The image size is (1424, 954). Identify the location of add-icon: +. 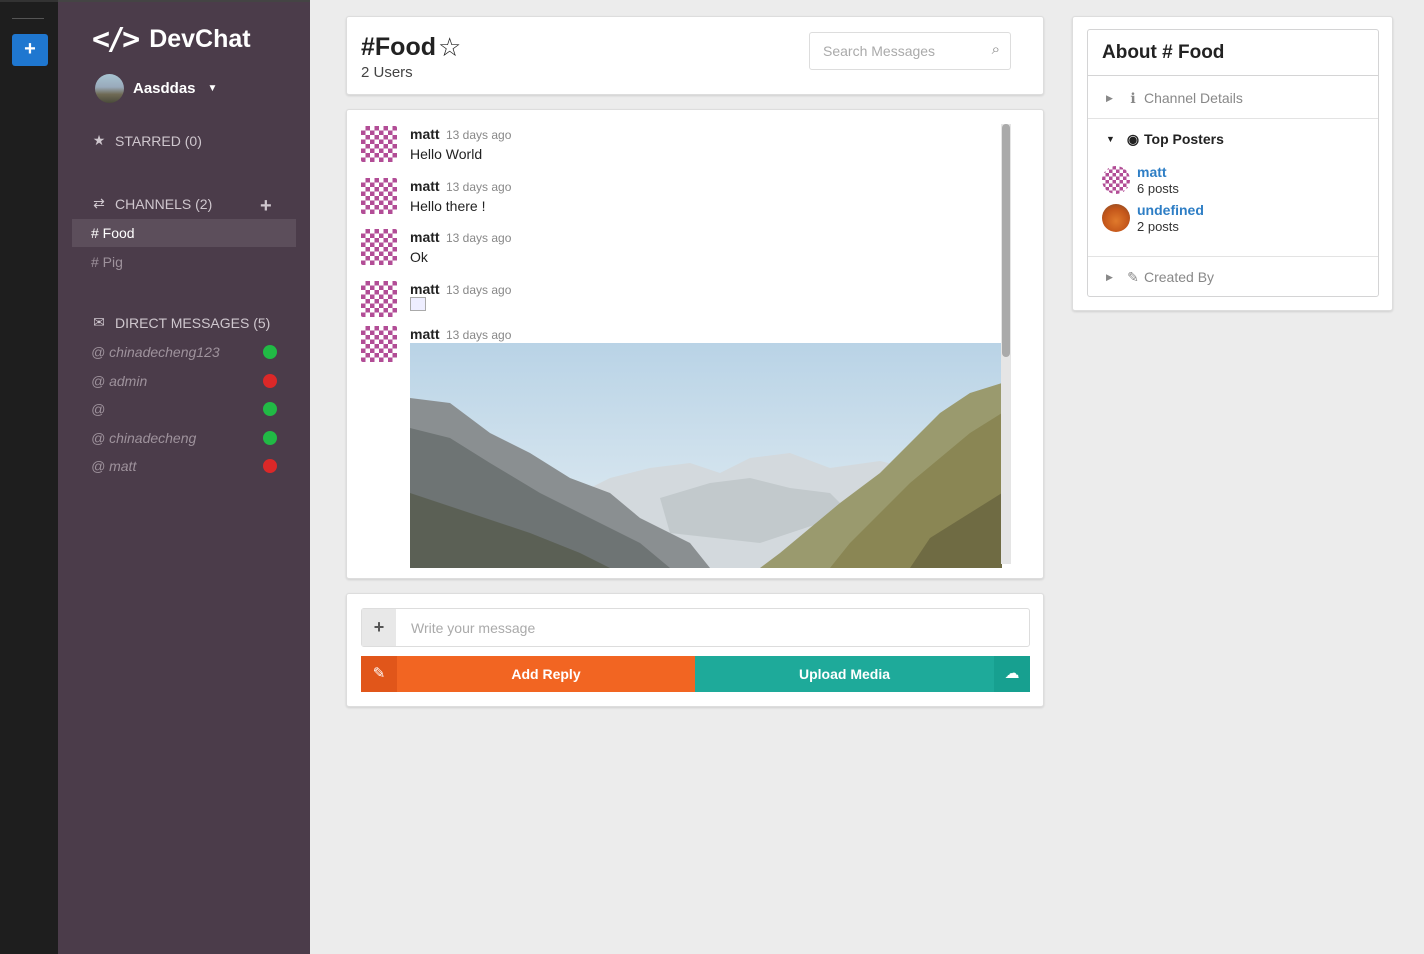
(379, 627).